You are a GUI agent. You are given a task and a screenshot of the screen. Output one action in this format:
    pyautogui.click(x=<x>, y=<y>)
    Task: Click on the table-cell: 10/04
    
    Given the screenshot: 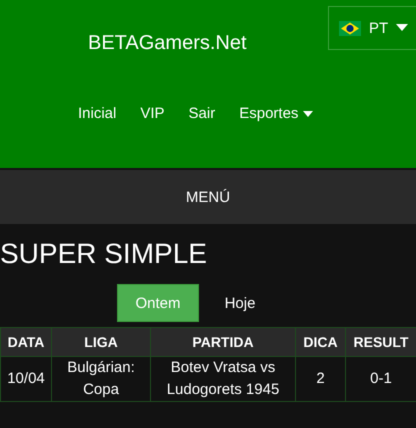 What is the action you would take?
    pyautogui.click(x=26, y=379)
    